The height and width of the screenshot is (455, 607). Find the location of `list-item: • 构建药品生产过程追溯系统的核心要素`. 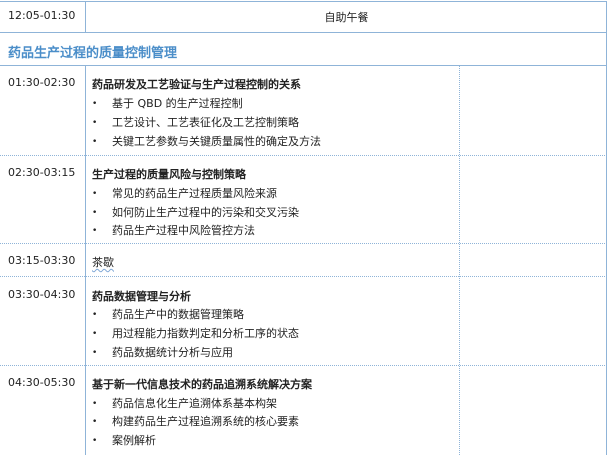

list-item: • 构建药品生产过程追溯系统的核心要素 is located at coordinates (195, 421).